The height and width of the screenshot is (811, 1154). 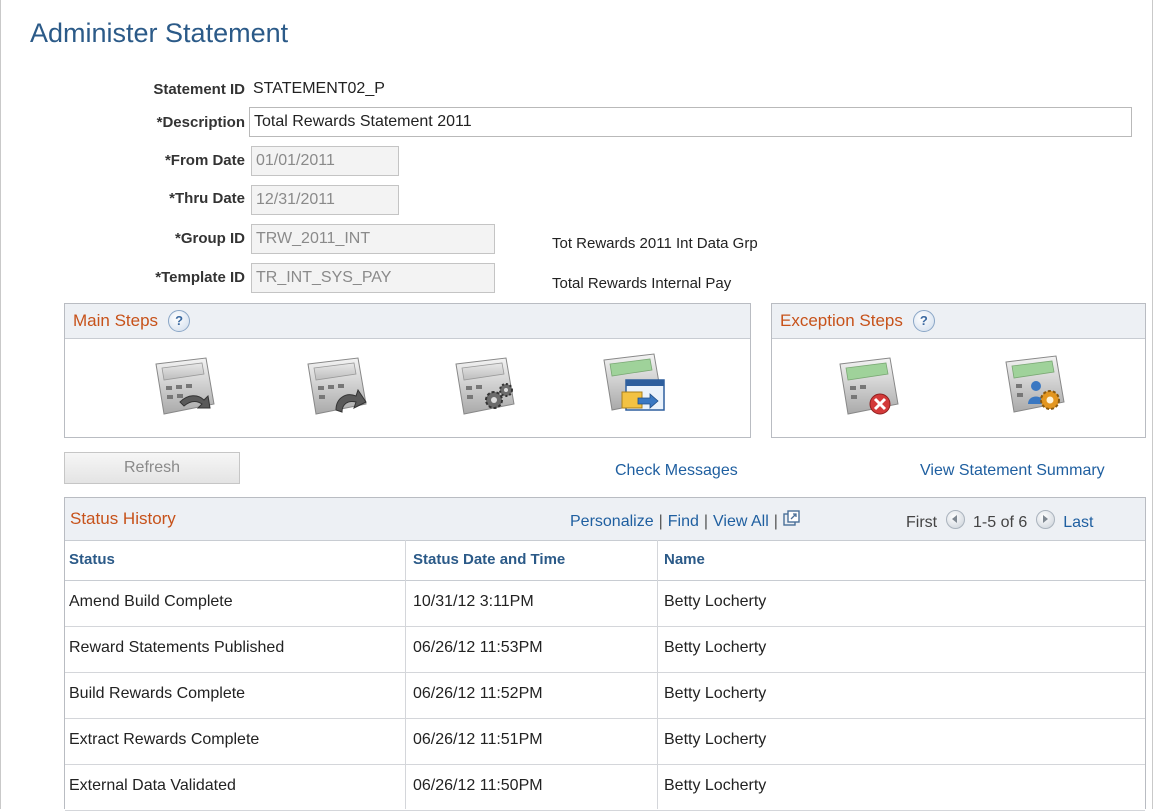 I want to click on thru-date-field: 12/31/2011, so click(x=325, y=200).